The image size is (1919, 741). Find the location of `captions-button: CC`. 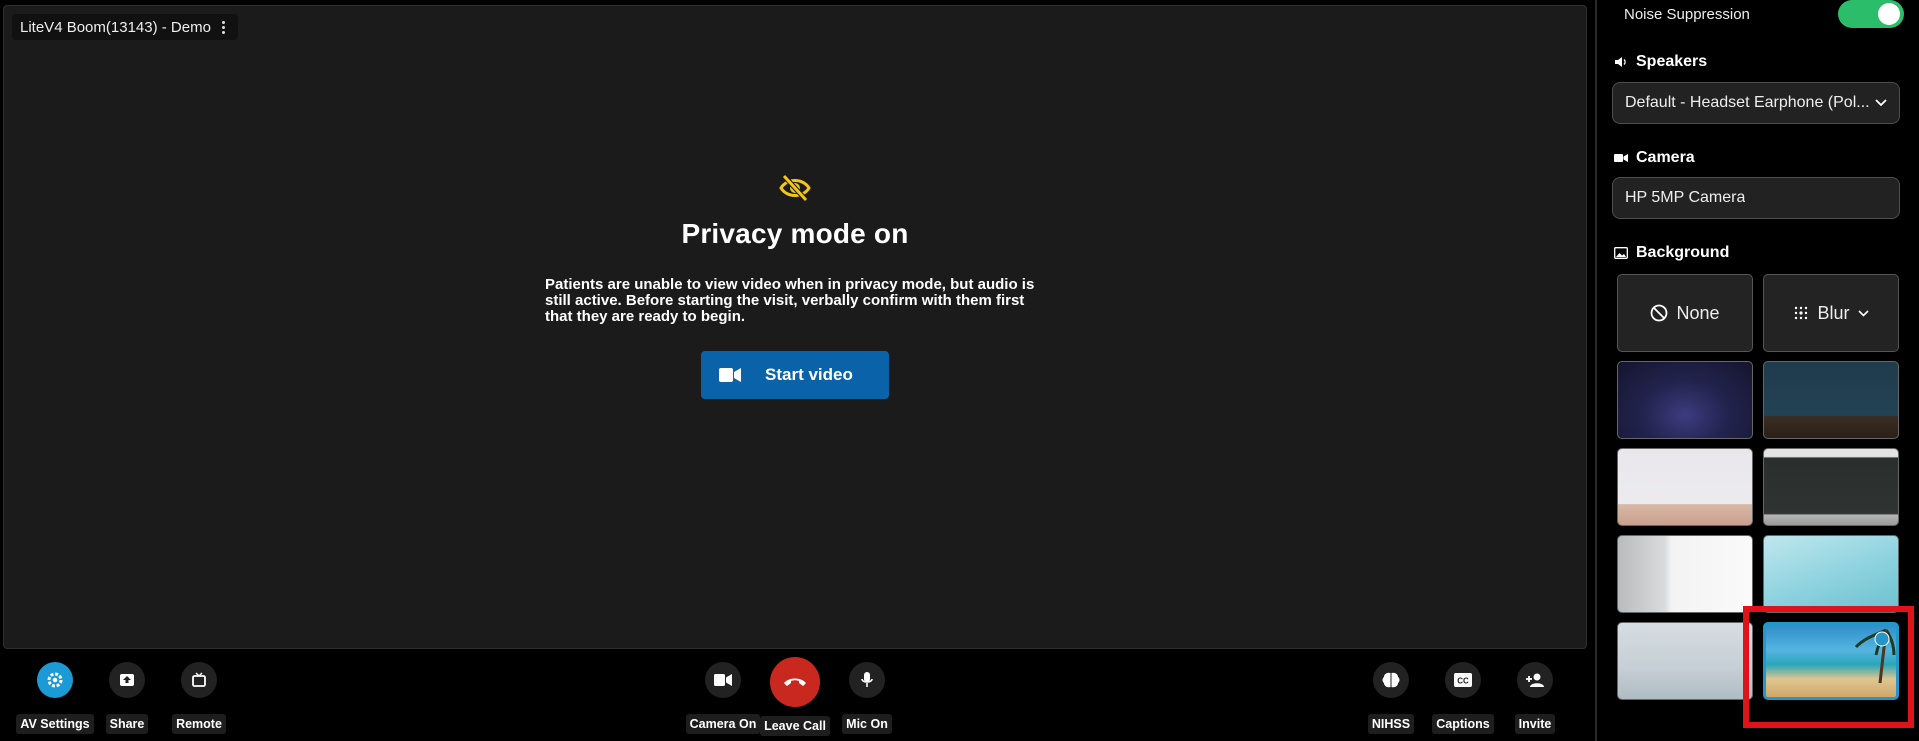

captions-button: CC is located at coordinates (1463, 680).